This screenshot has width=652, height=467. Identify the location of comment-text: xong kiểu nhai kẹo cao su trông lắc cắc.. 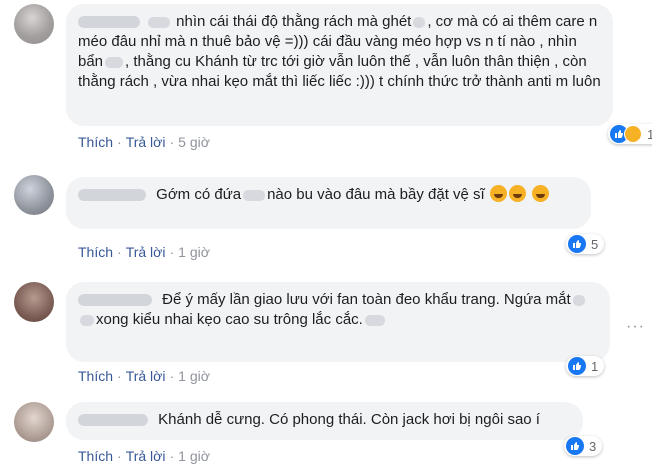
(229, 319).